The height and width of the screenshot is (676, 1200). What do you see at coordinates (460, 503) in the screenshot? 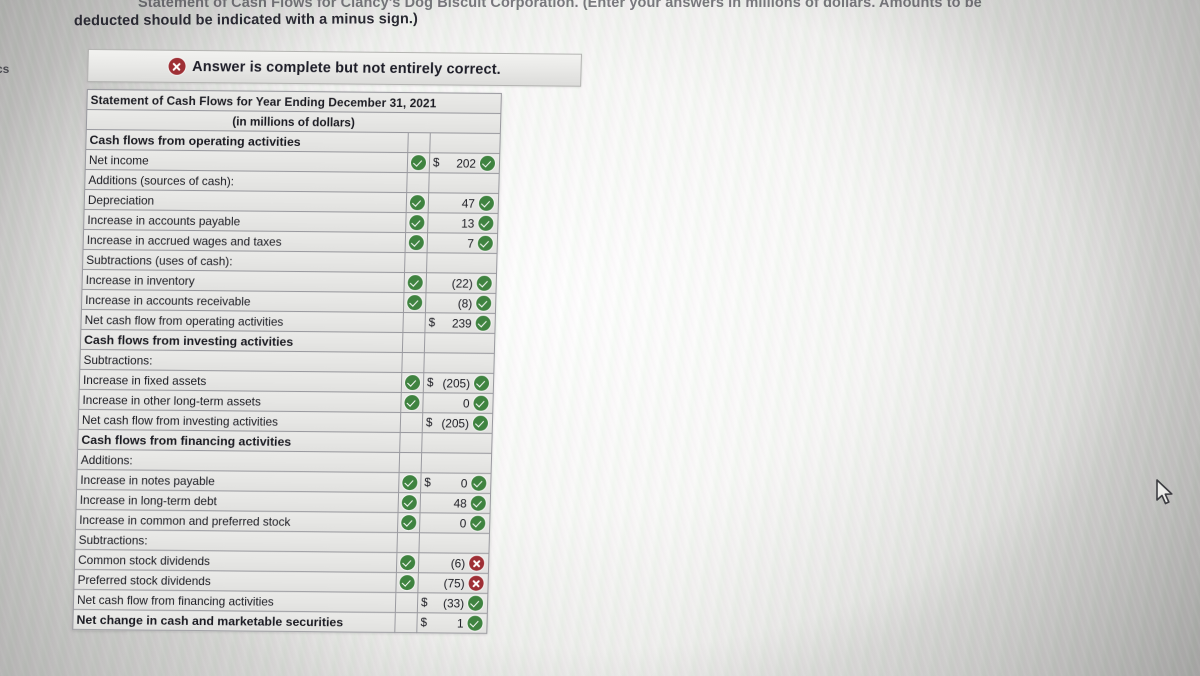
I see `row-value: 48` at bounding box center [460, 503].